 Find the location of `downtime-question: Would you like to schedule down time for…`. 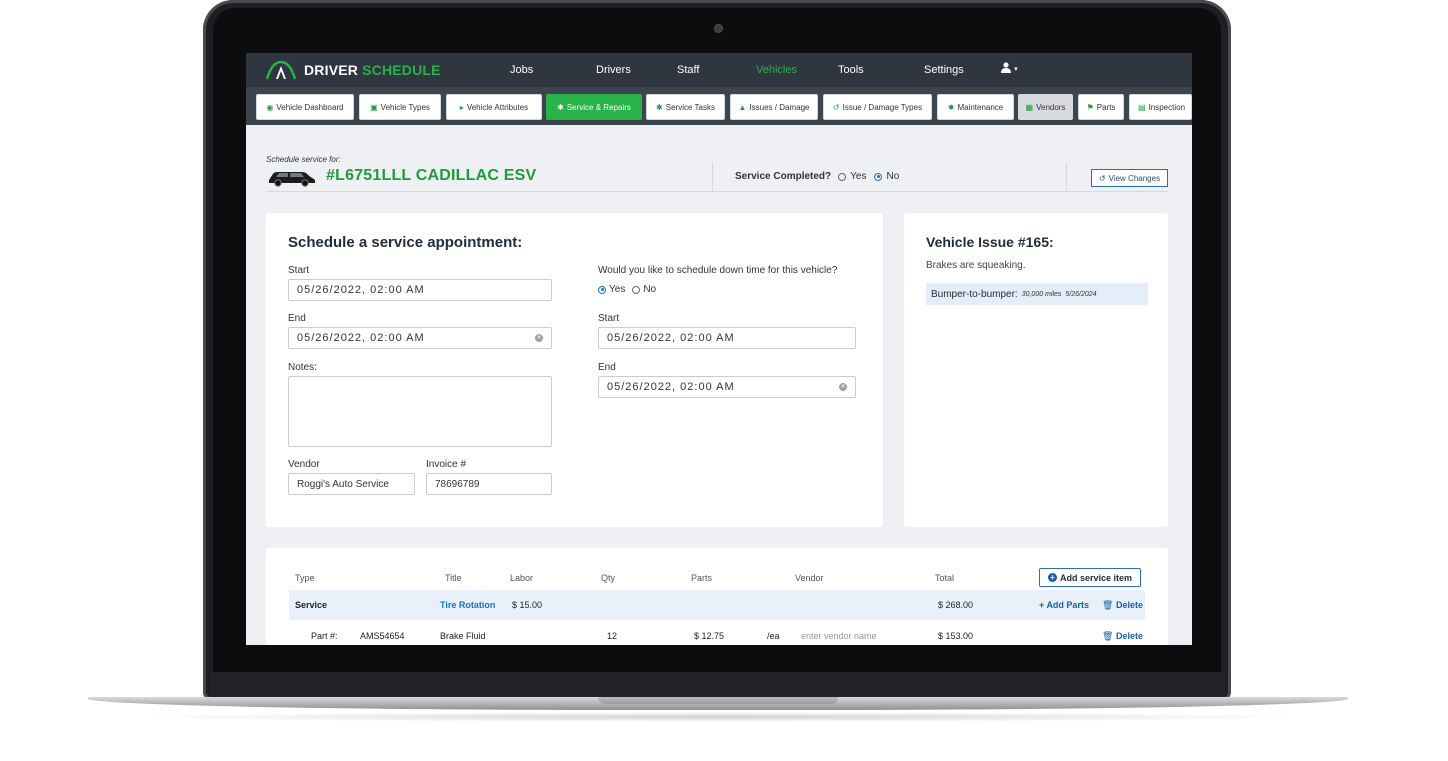

downtime-question: Would you like to schedule down time for… is located at coordinates (718, 270).